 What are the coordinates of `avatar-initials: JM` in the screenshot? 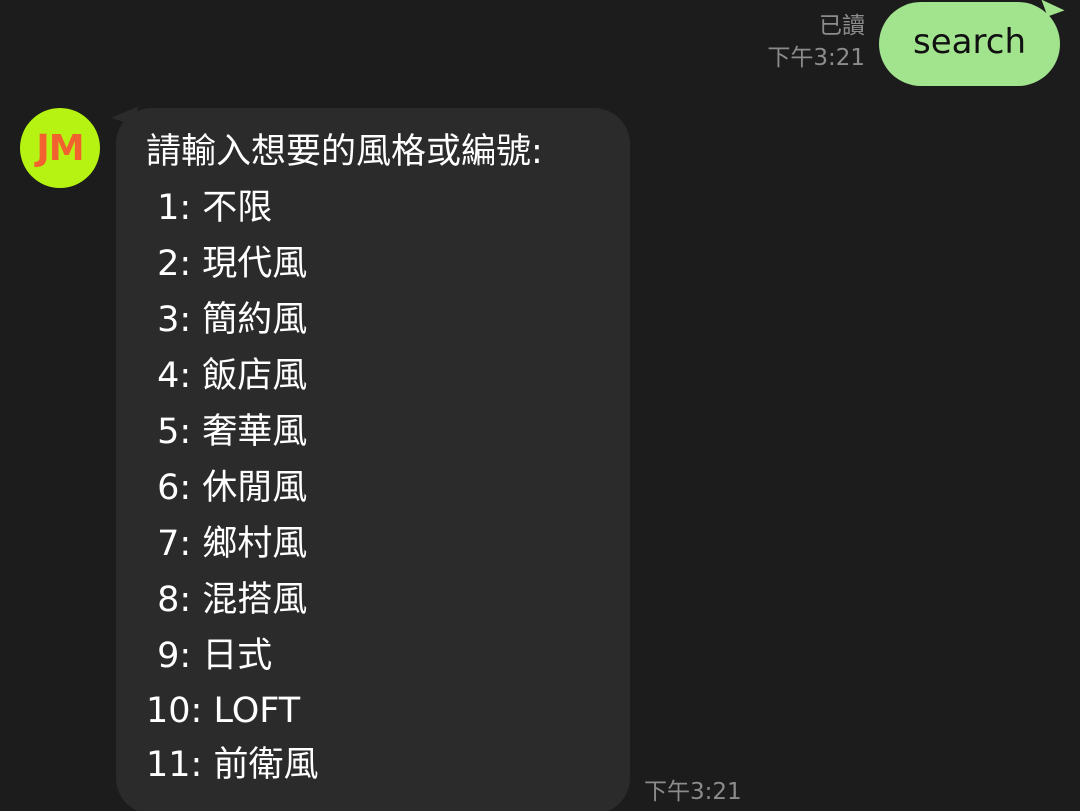 It's located at (60, 148).